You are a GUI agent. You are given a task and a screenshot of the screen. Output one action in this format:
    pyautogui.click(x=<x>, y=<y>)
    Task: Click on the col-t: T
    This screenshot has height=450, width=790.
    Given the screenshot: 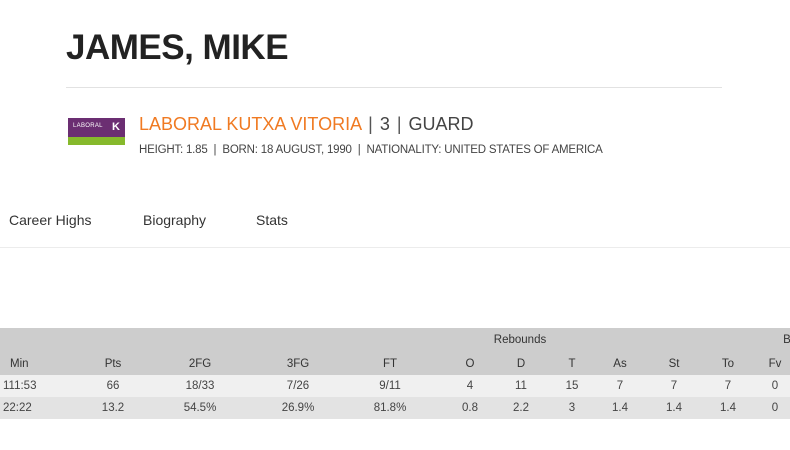 What is the action you would take?
    pyautogui.click(x=572, y=364)
    